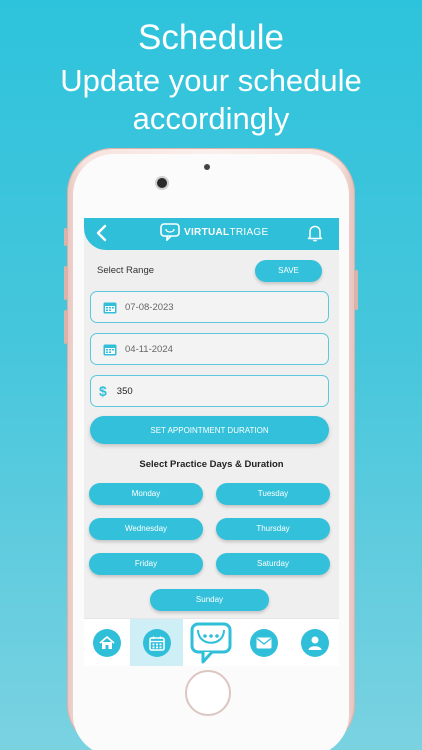 This screenshot has height=750, width=422. What do you see at coordinates (211, 464) in the screenshot?
I see `practice-days-title: Select Practice Days & Duration` at bounding box center [211, 464].